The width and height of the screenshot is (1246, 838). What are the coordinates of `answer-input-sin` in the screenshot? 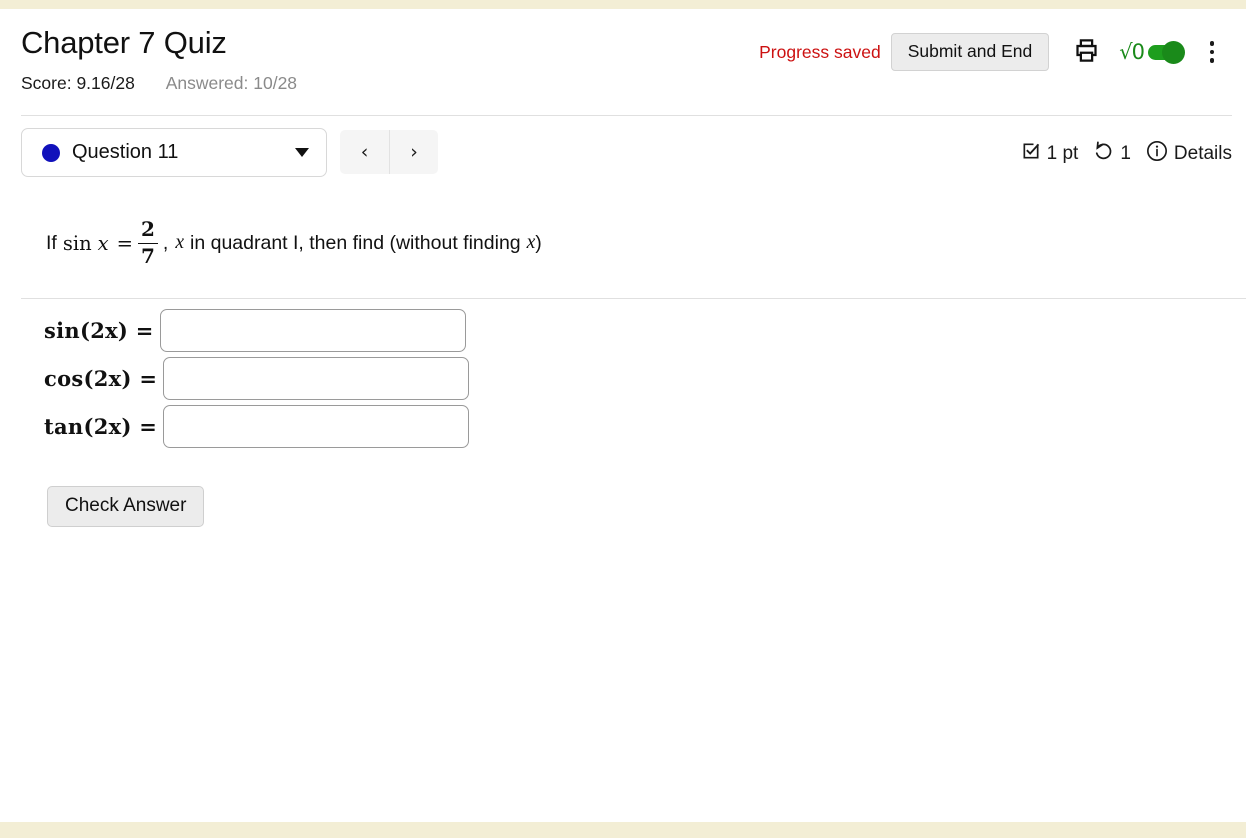 It's located at (312, 330).